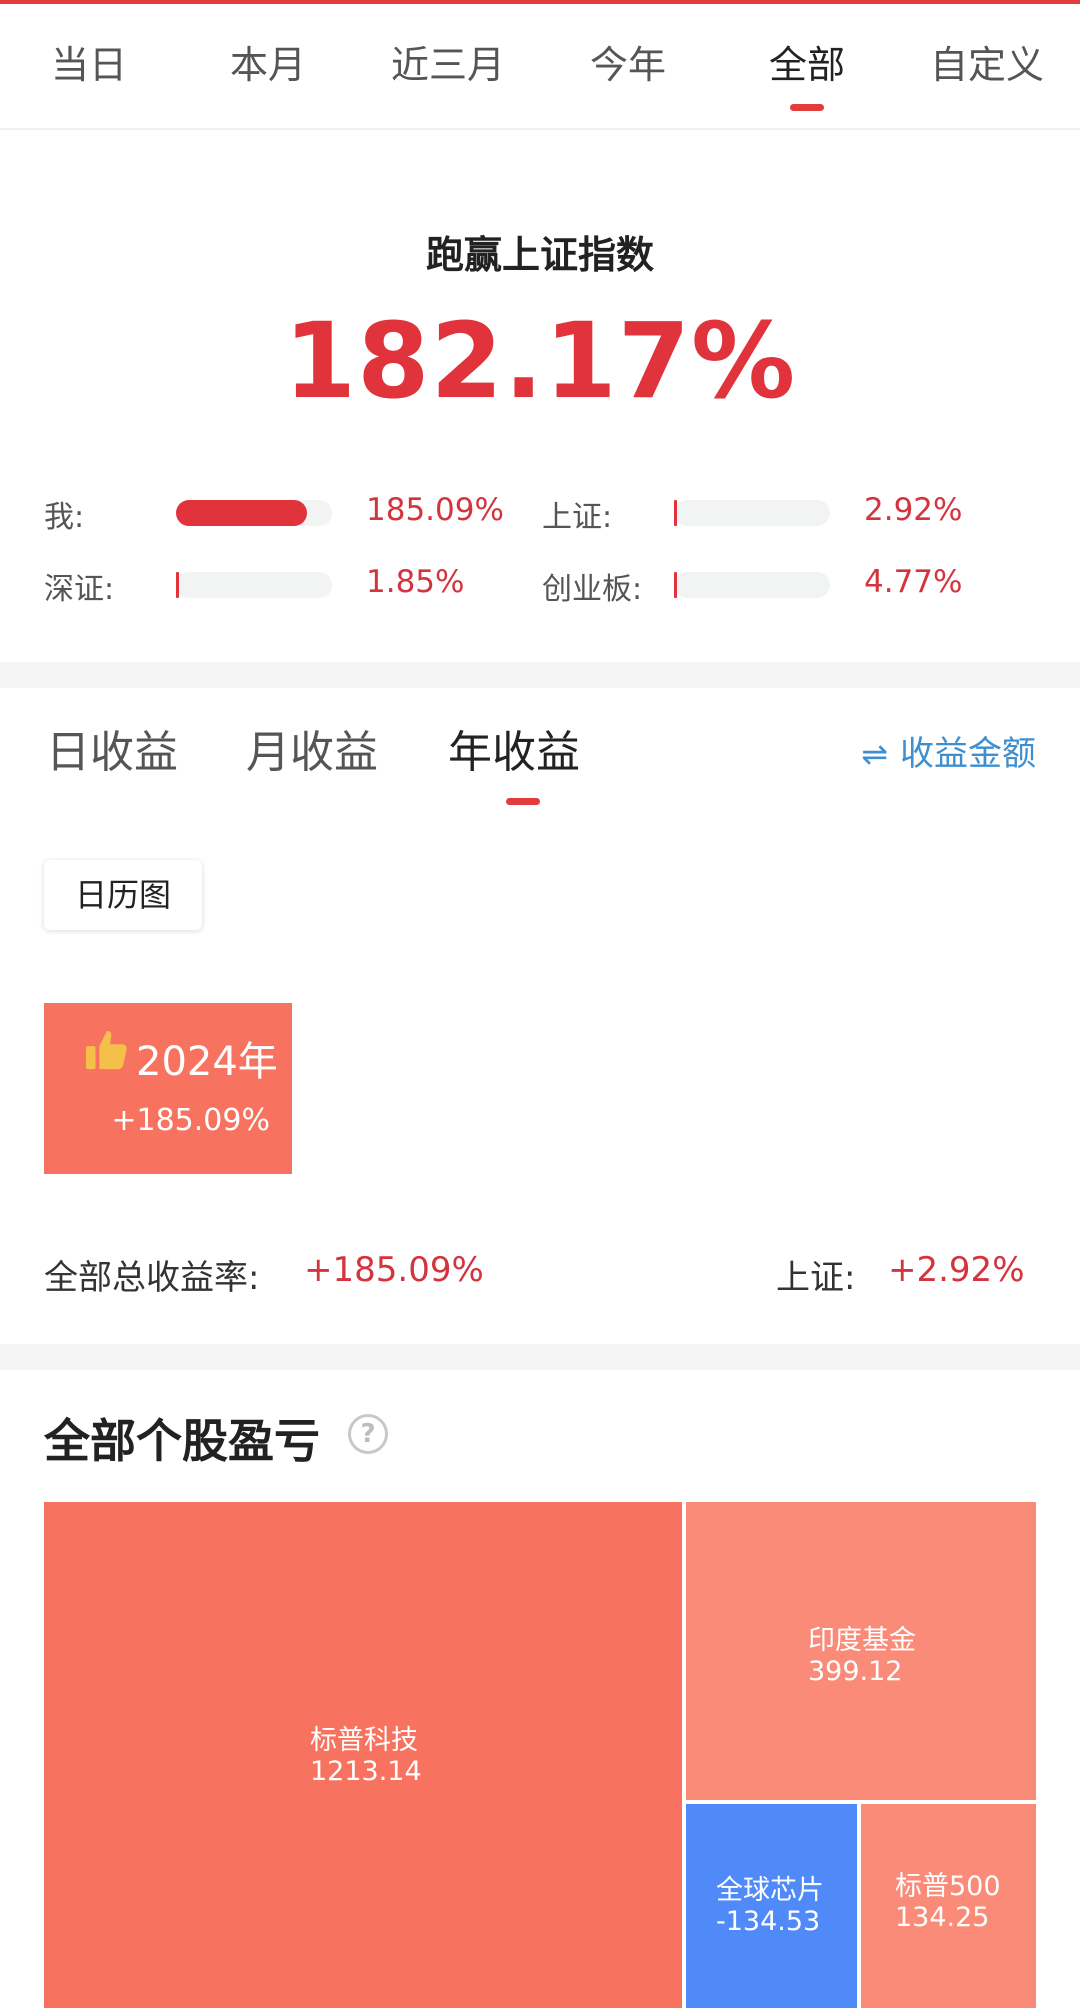  What do you see at coordinates (816, 1278) in the screenshot?
I see `index-return-label: 上证:` at bounding box center [816, 1278].